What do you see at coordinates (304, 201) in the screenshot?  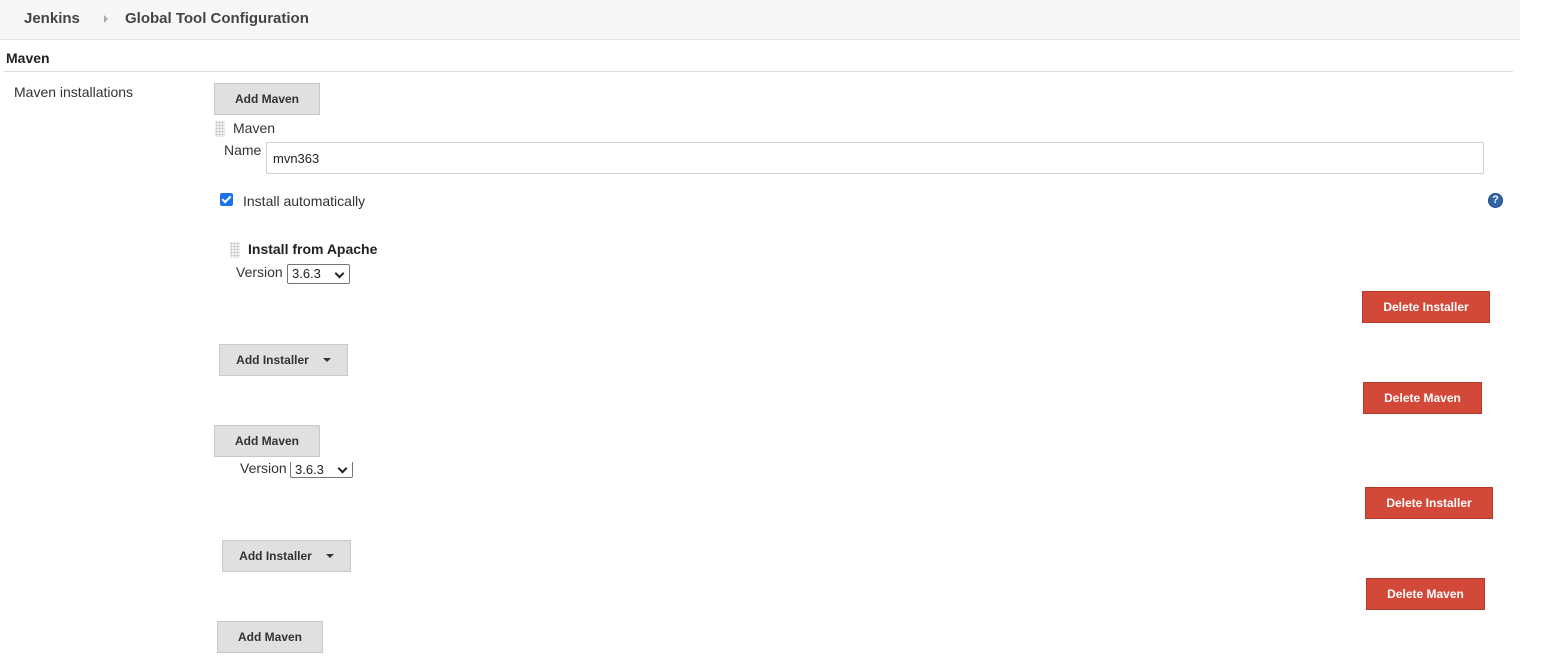 I see `install-automatically-label: Install automatically` at bounding box center [304, 201].